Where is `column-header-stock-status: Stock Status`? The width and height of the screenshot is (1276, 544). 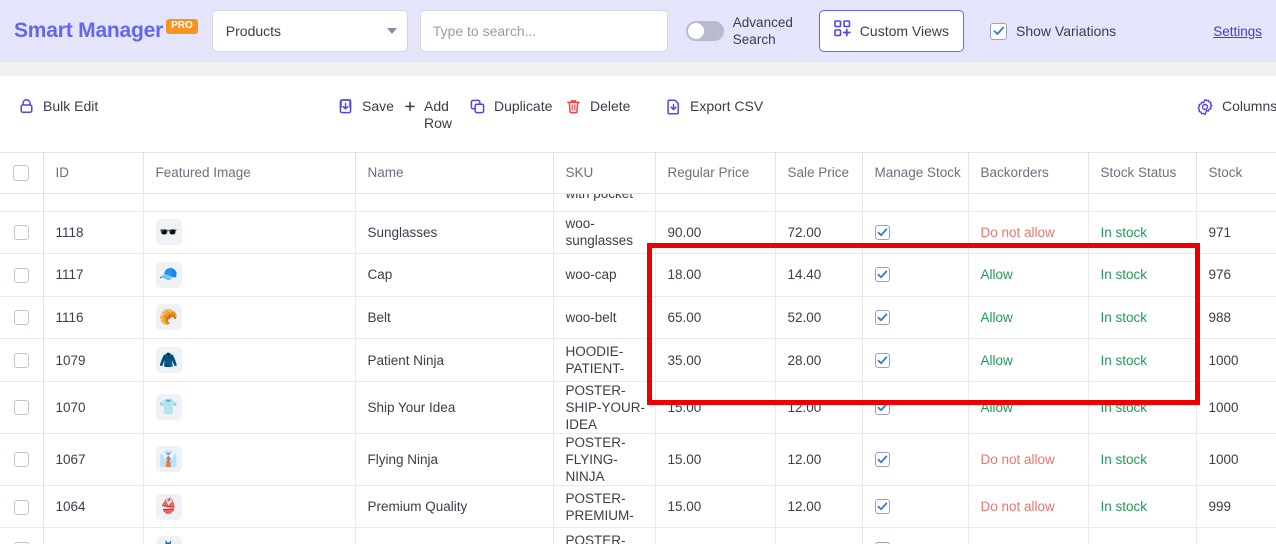 column-header-stock-status: Stock Status is located at coordinates (1142, 173).